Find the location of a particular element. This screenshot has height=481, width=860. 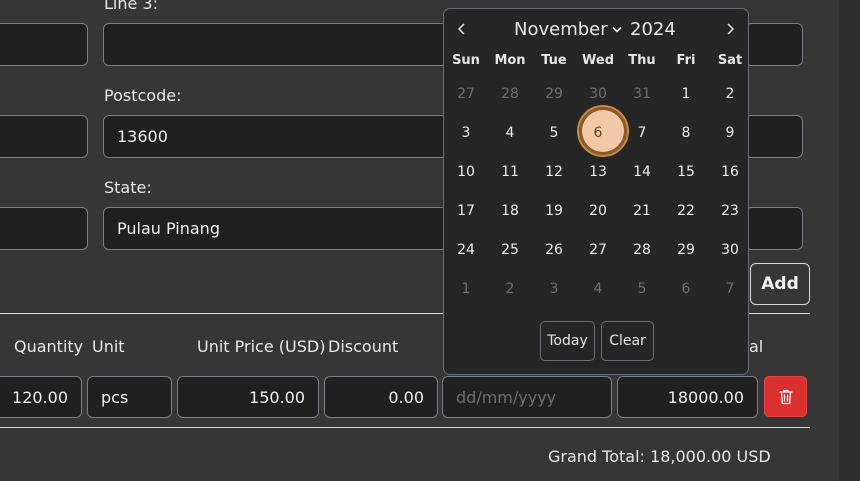

year-input: 2024 is located at coordinates (653, 29).